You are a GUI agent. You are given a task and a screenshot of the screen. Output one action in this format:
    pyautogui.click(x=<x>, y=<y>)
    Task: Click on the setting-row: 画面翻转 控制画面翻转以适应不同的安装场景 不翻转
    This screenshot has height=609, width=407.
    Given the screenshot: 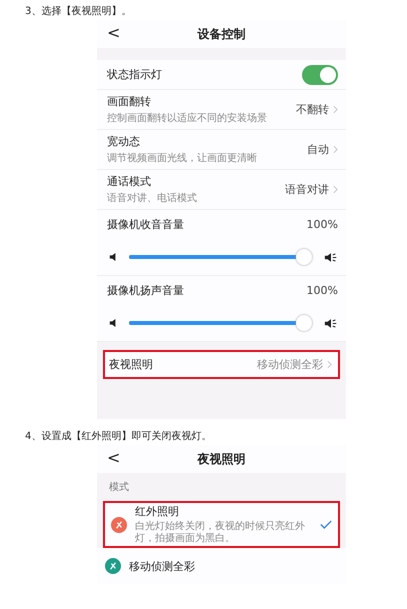 What is the action you would take?
    pyautogui.click(x=221, y=110)
    